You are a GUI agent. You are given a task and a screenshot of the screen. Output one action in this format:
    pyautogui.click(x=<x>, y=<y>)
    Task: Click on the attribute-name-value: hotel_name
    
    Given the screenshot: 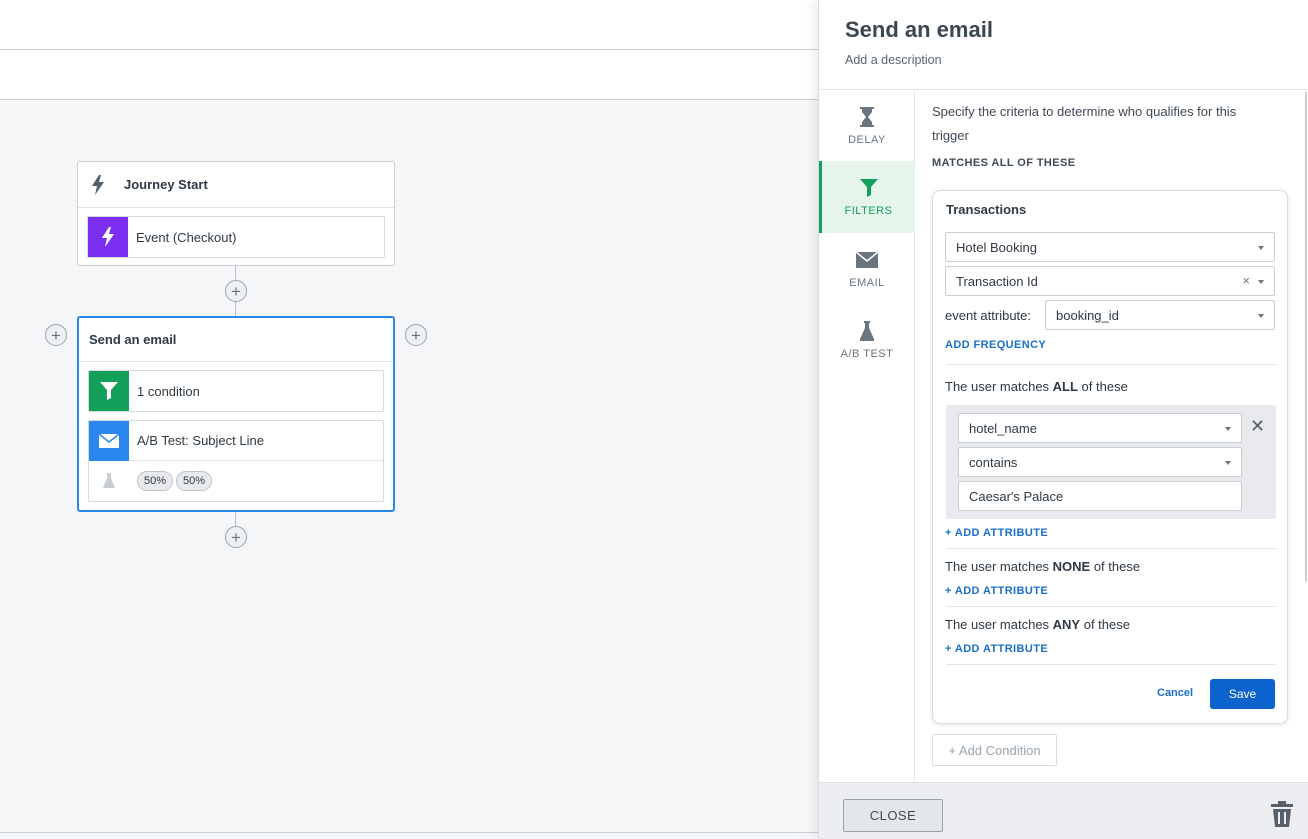 What is the action you would take?
    pyautogui.click(x=1003, y=428)
    